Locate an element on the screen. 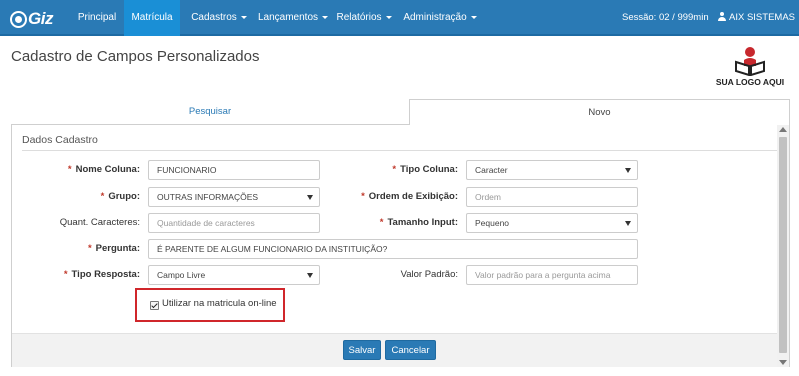 This screenshot has width=799, height=376. vertical-scrollbar is located at coordinates (783, 246).